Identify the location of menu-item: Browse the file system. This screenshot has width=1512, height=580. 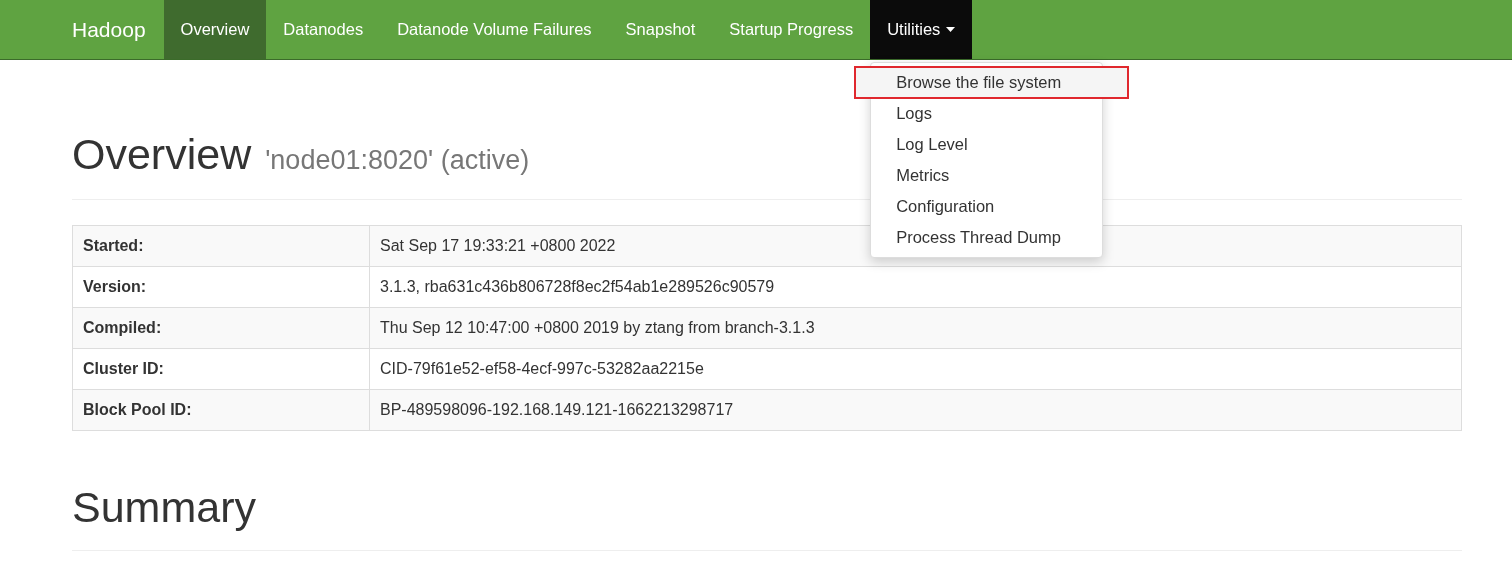
(992, 82).